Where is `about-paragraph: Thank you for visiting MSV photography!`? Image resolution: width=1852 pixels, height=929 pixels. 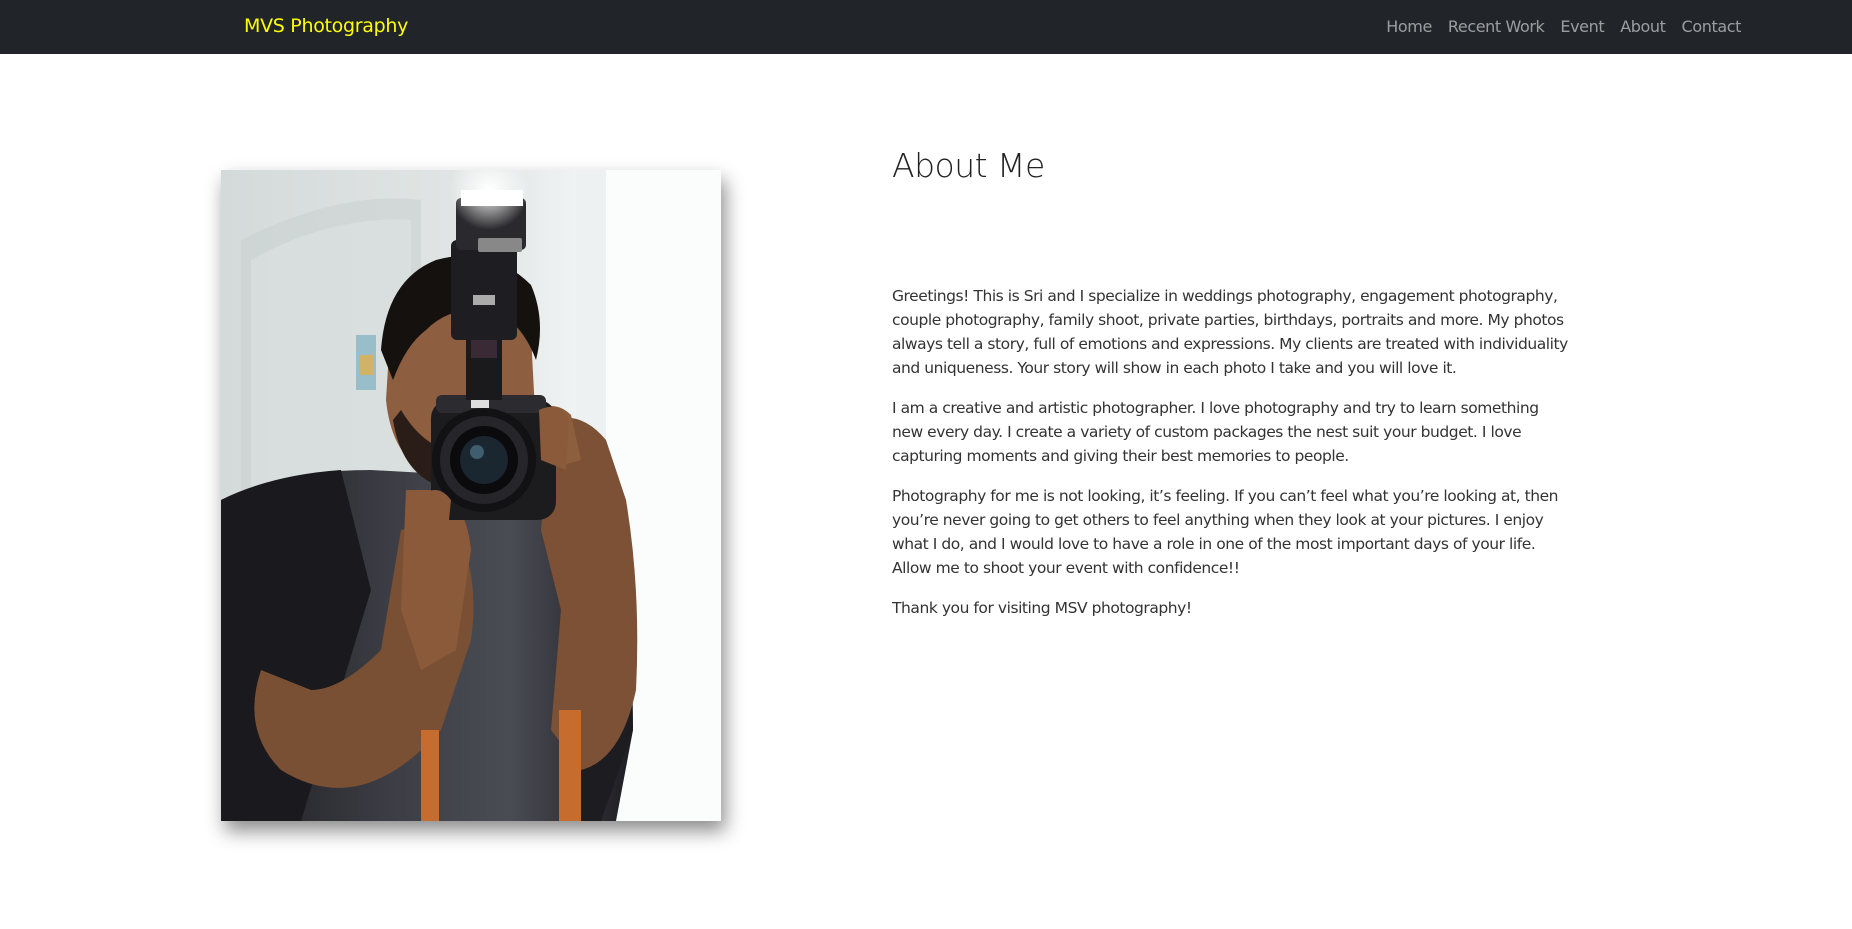 about-paragraph: Thank you for visiting MSV photography! is located at coordinates (1042, 608).